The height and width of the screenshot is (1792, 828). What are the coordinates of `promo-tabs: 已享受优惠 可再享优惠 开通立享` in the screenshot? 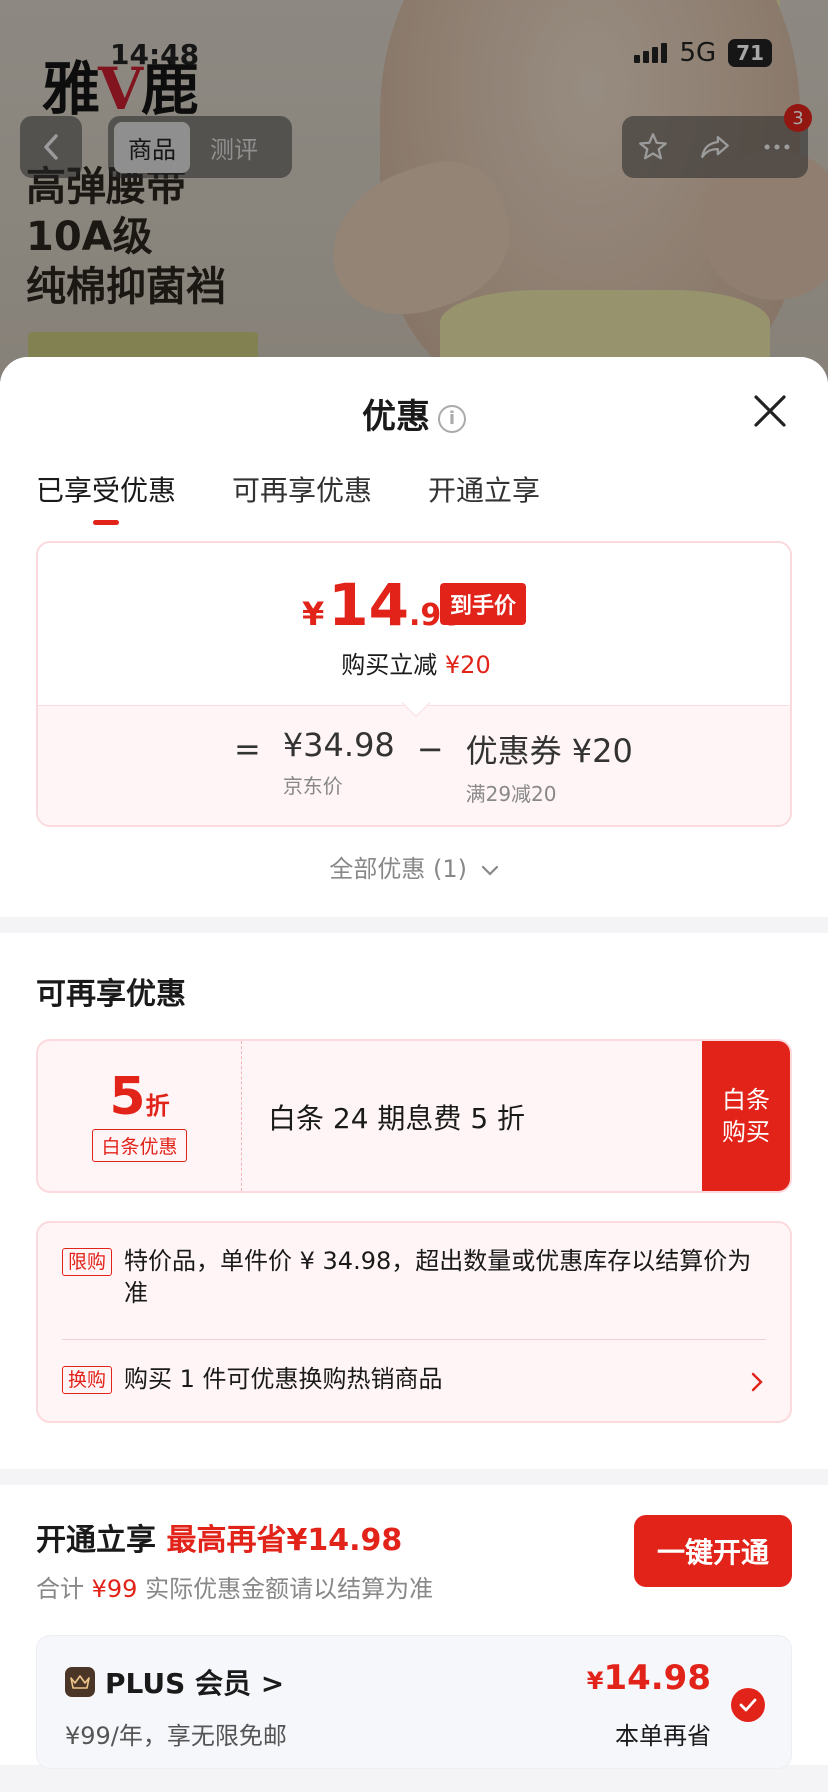 It's located at (288, 489).